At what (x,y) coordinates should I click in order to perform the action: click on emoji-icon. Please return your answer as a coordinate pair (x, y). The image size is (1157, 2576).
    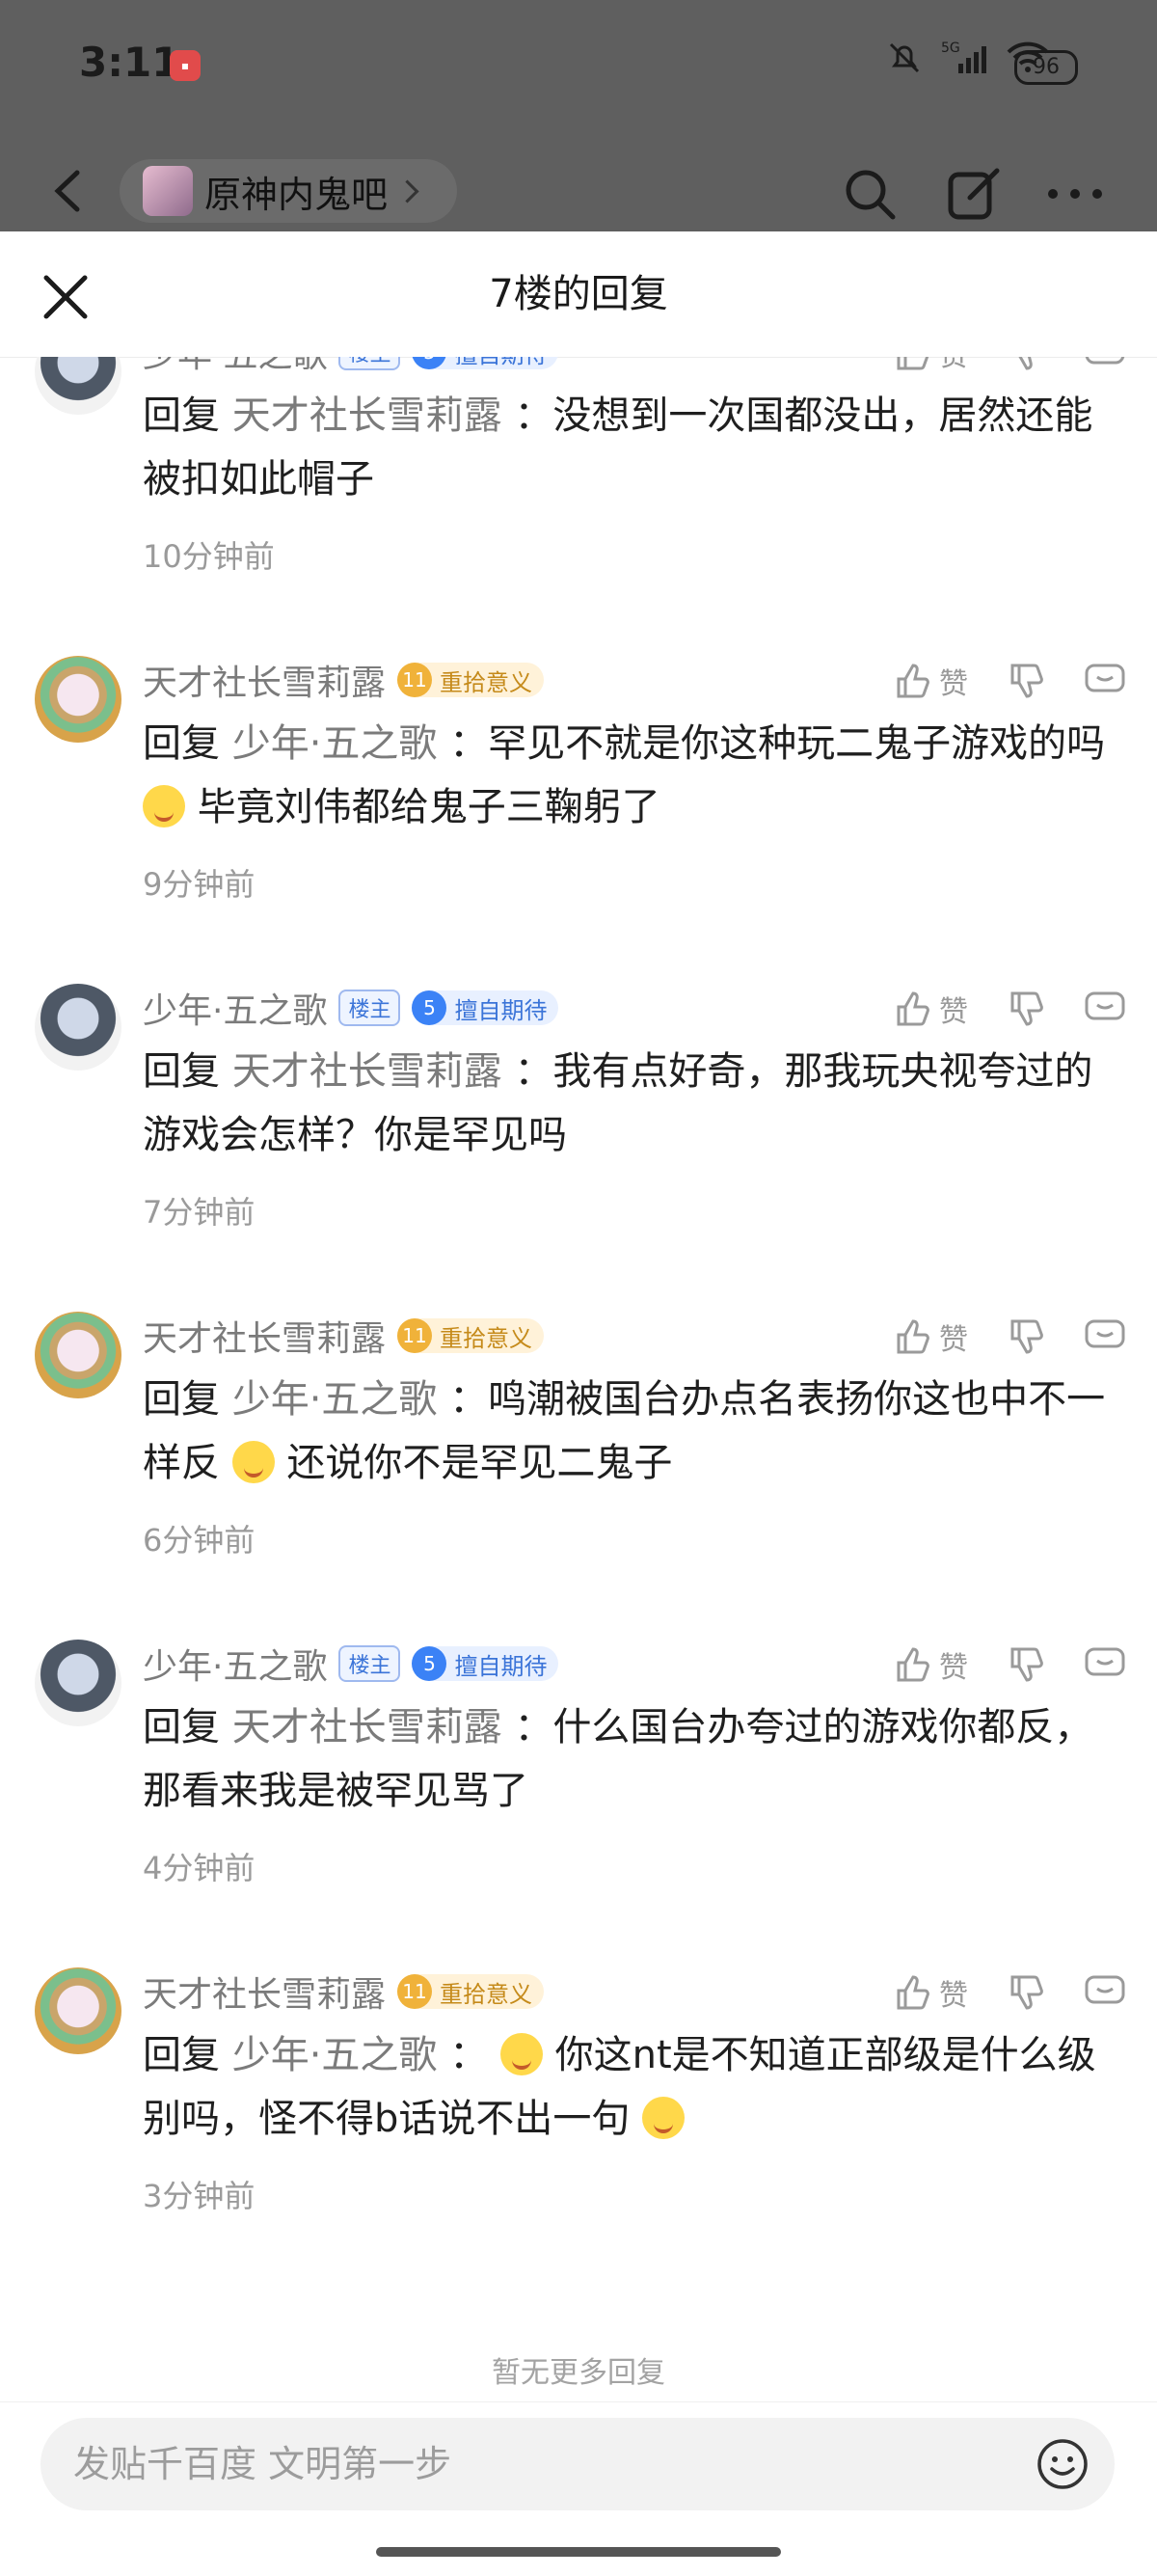
    Looking at the image, I should click on (1063, 2464).